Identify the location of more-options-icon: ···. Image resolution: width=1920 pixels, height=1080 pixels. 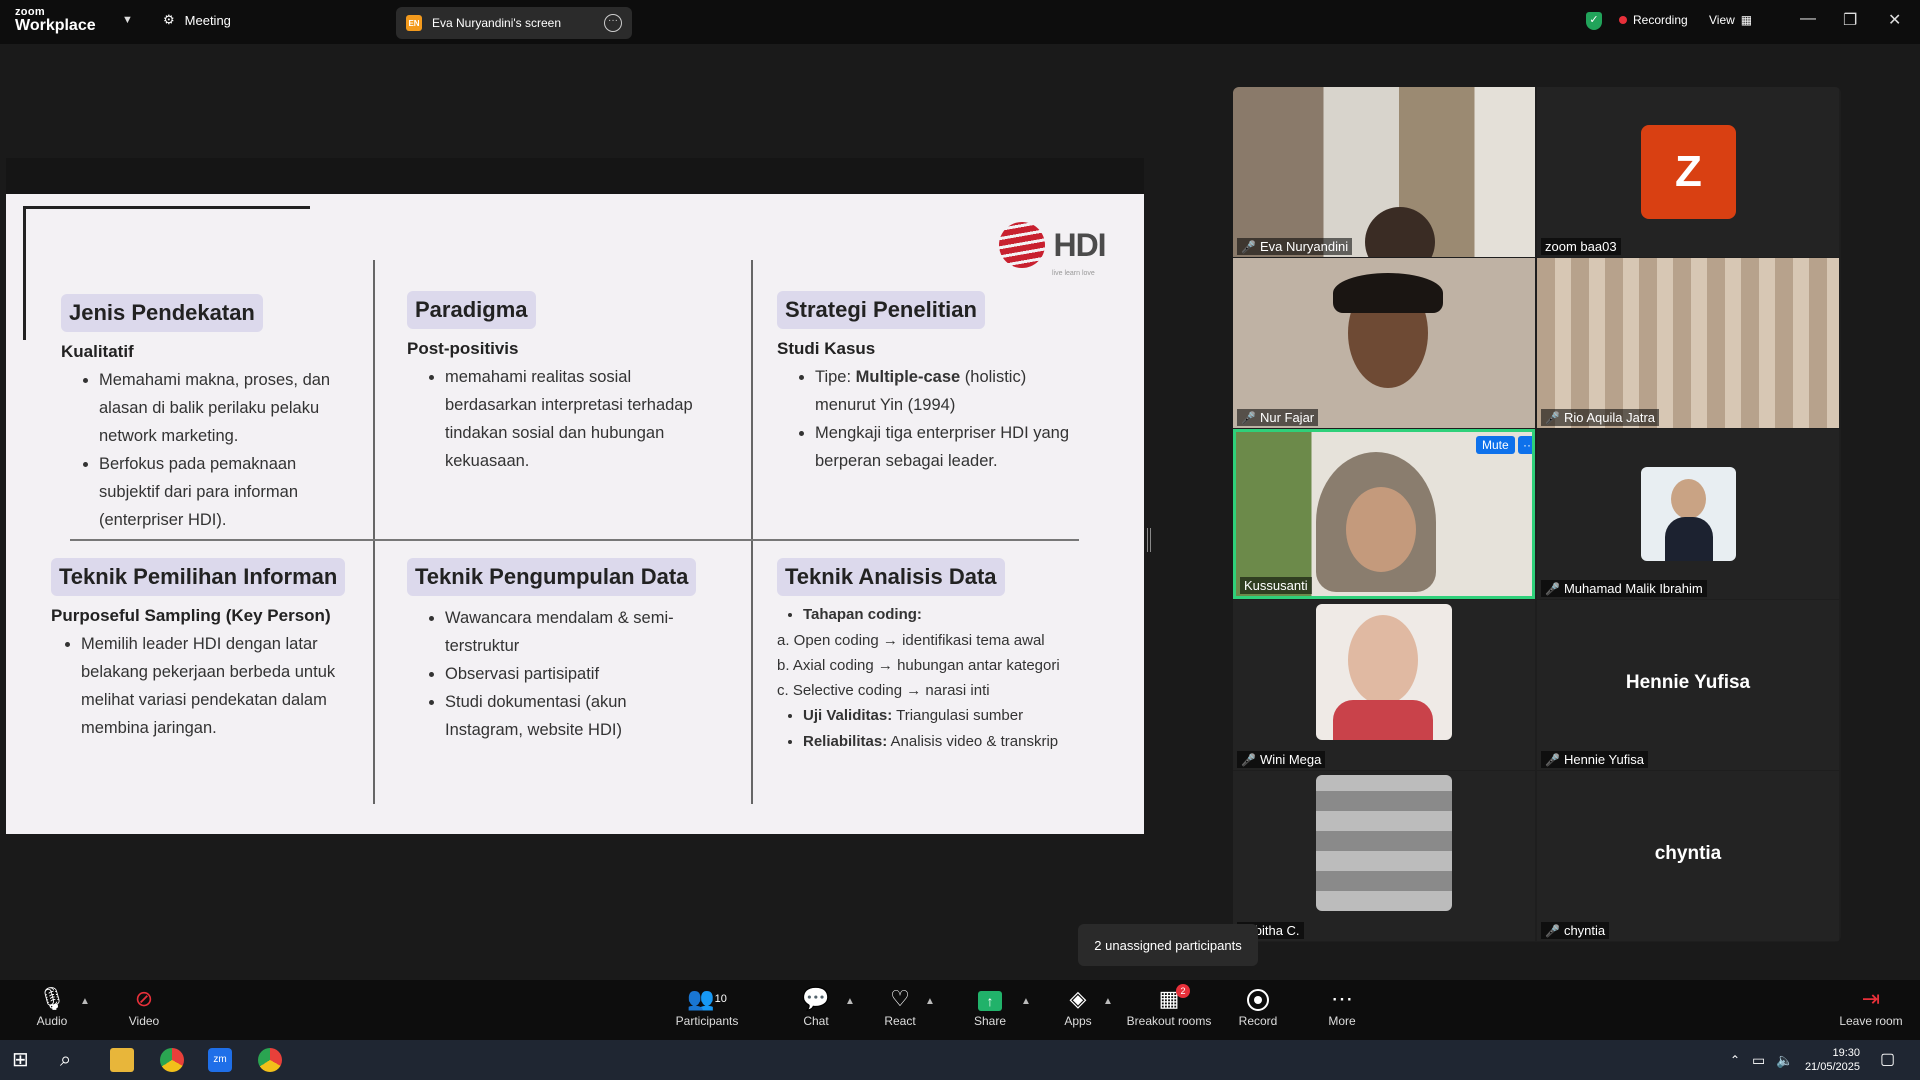
(613, 23).